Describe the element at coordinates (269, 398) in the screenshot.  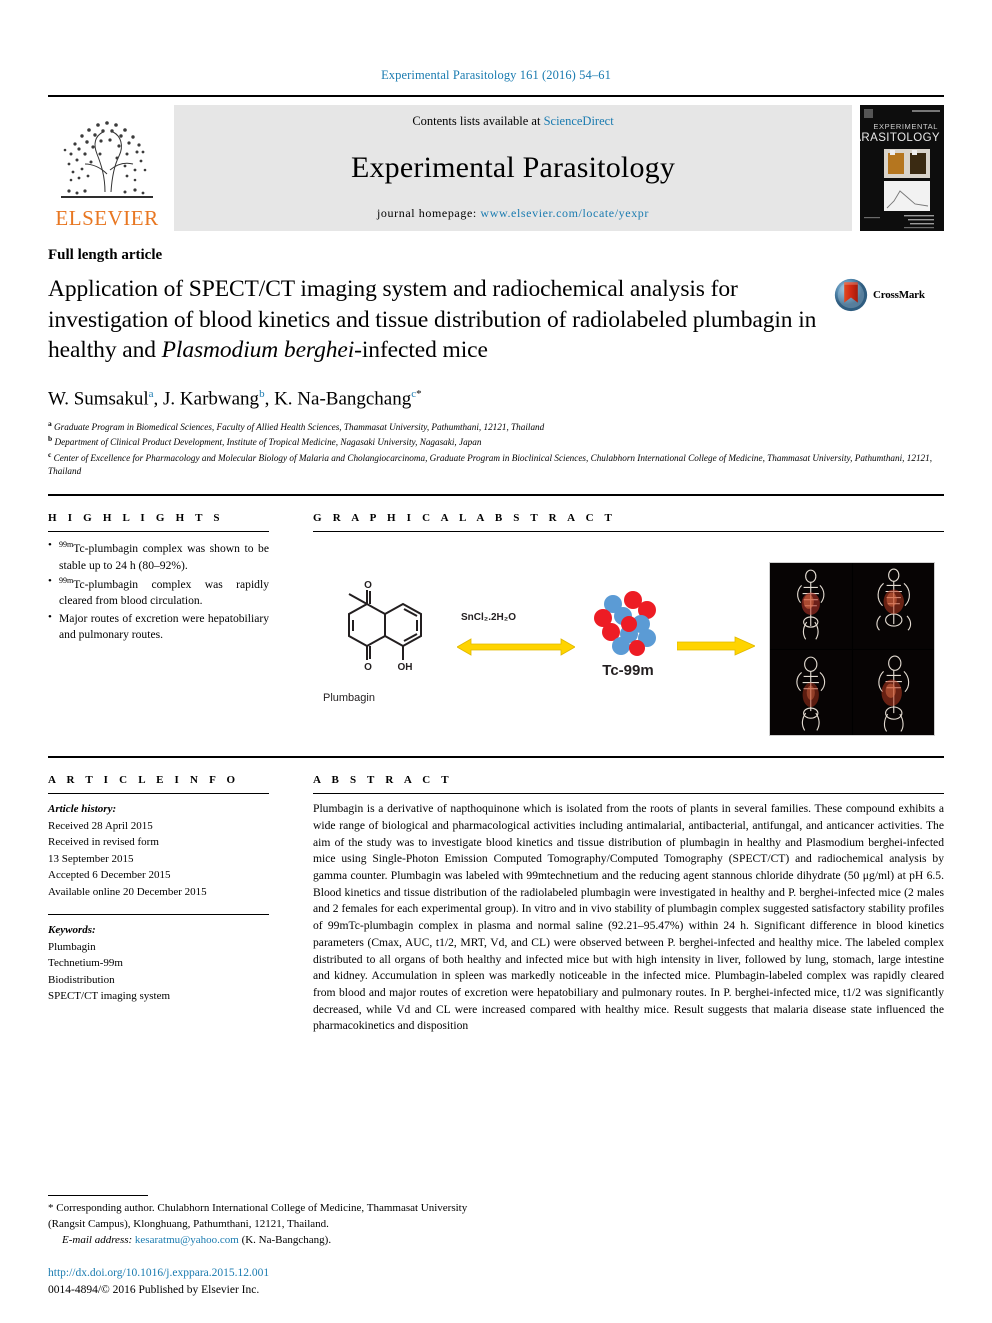
I see `author-sep-2: ,` at that location.